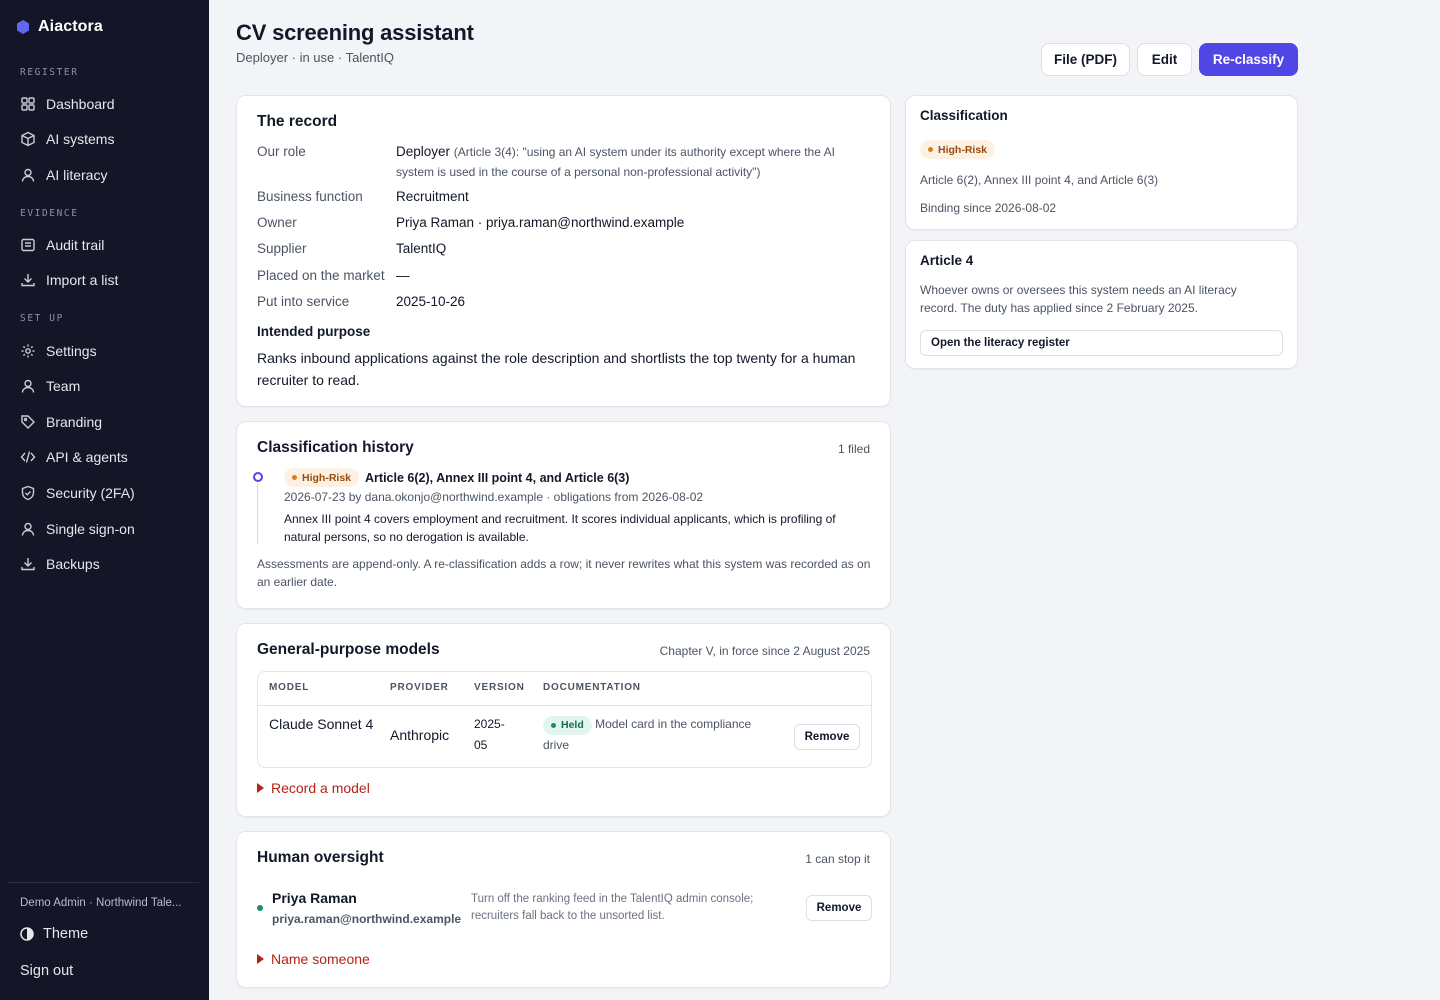 The image size is (1440, 1000). What do you see at coordinates (28, 493) in the screenshot?
I see `shield-icon` at bounding box center [28, 493].